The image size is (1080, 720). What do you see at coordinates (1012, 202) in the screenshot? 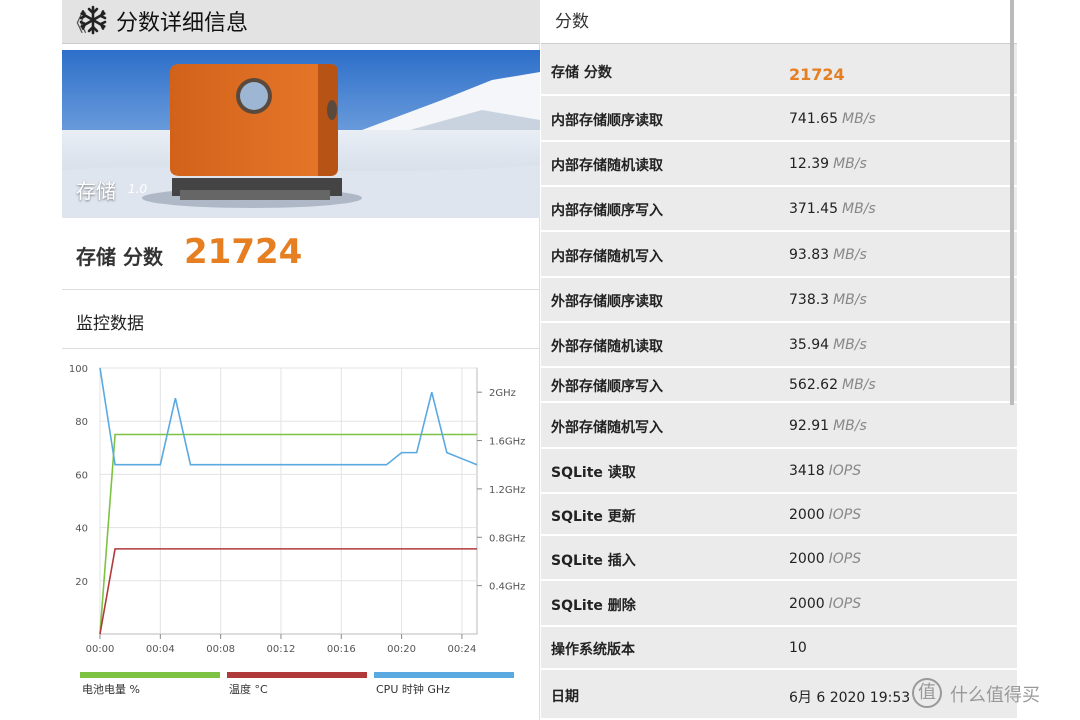
I see `scrollbar` at bounding box center [1012, 202].